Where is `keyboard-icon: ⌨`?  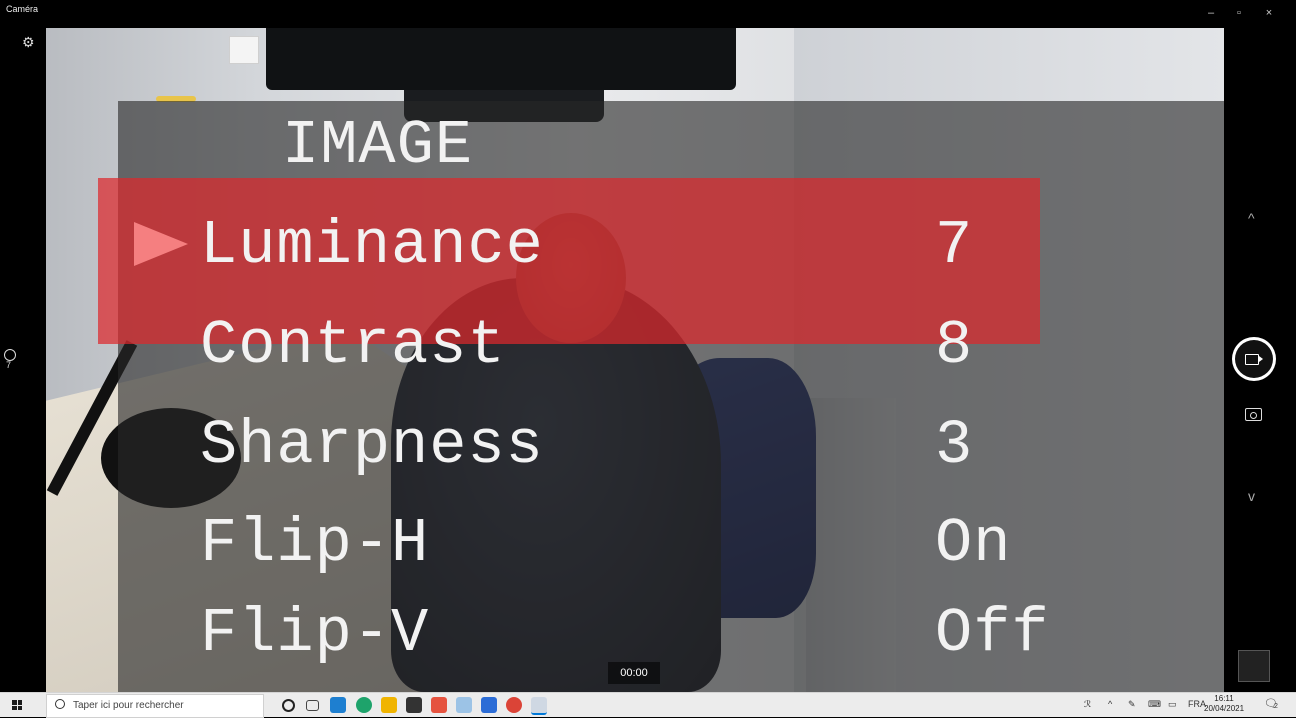 keyboard-icon: ⌨ is located at coordinates (1154, 704).